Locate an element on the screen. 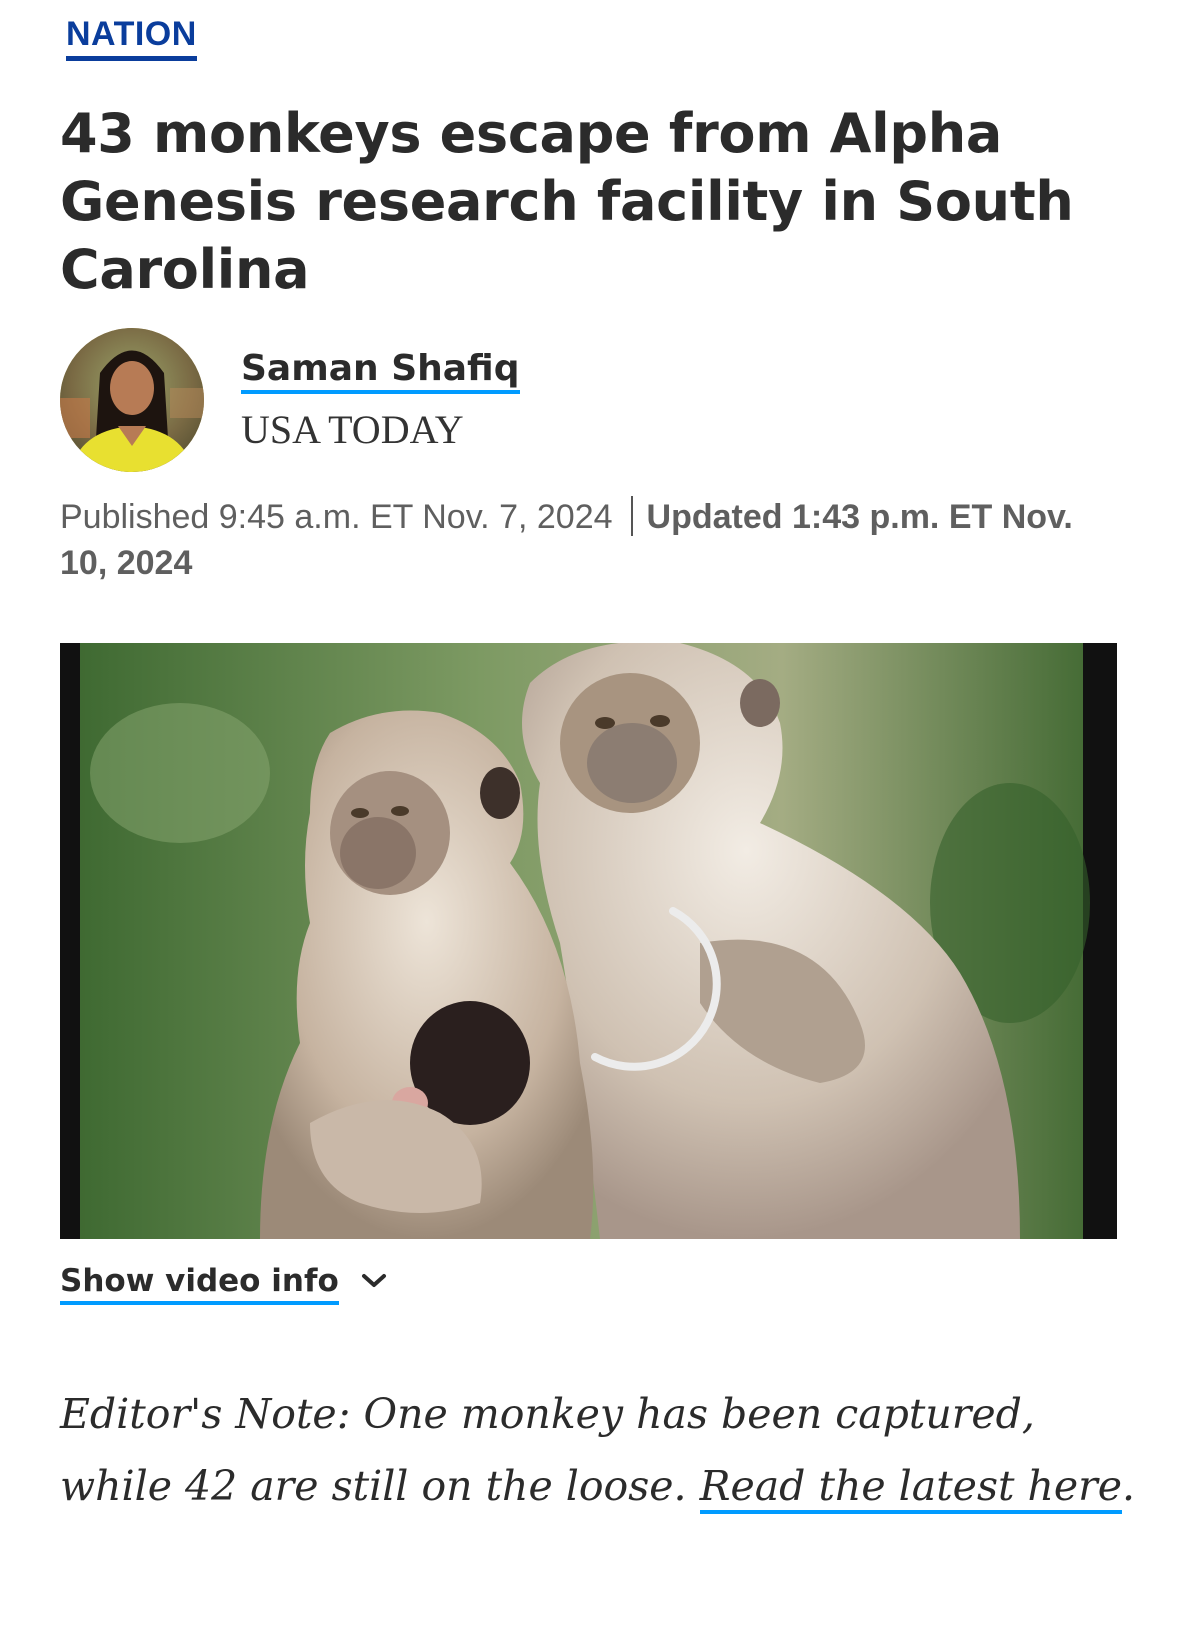 This screenshot has height=1627, width=1179. dateline-divider is located at coordinates (631, 516).